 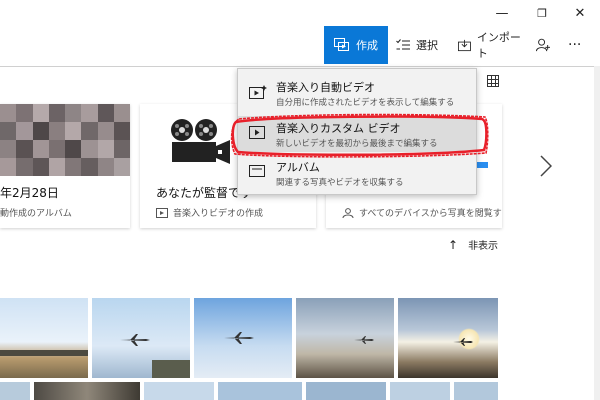 What do you see at coordinates (365, 103) in the screenshot?
I see `menu-item-description: 自分用に作成されたビデオを表示して編集する` at bounding box center [365, 103].